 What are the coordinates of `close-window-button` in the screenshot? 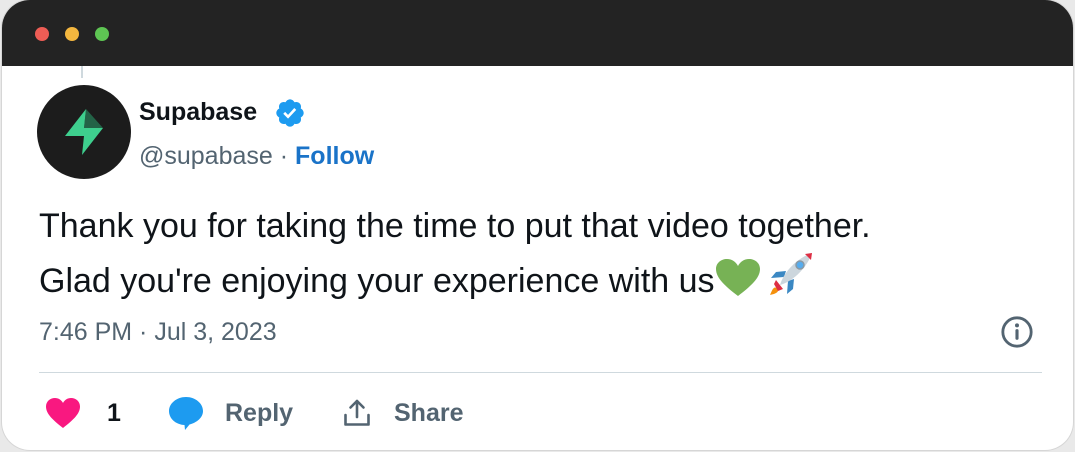 It's located at (42, 34).